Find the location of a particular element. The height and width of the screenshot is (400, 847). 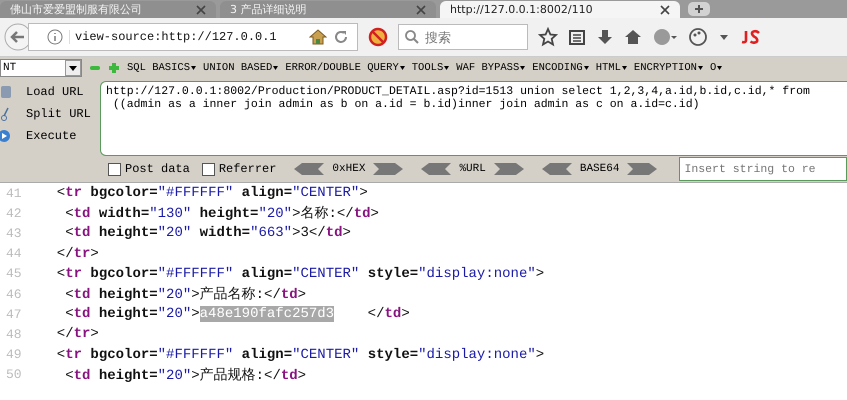

menu-item: ERROR/DOUBLE QUERY is located at coordinates (342, 68).